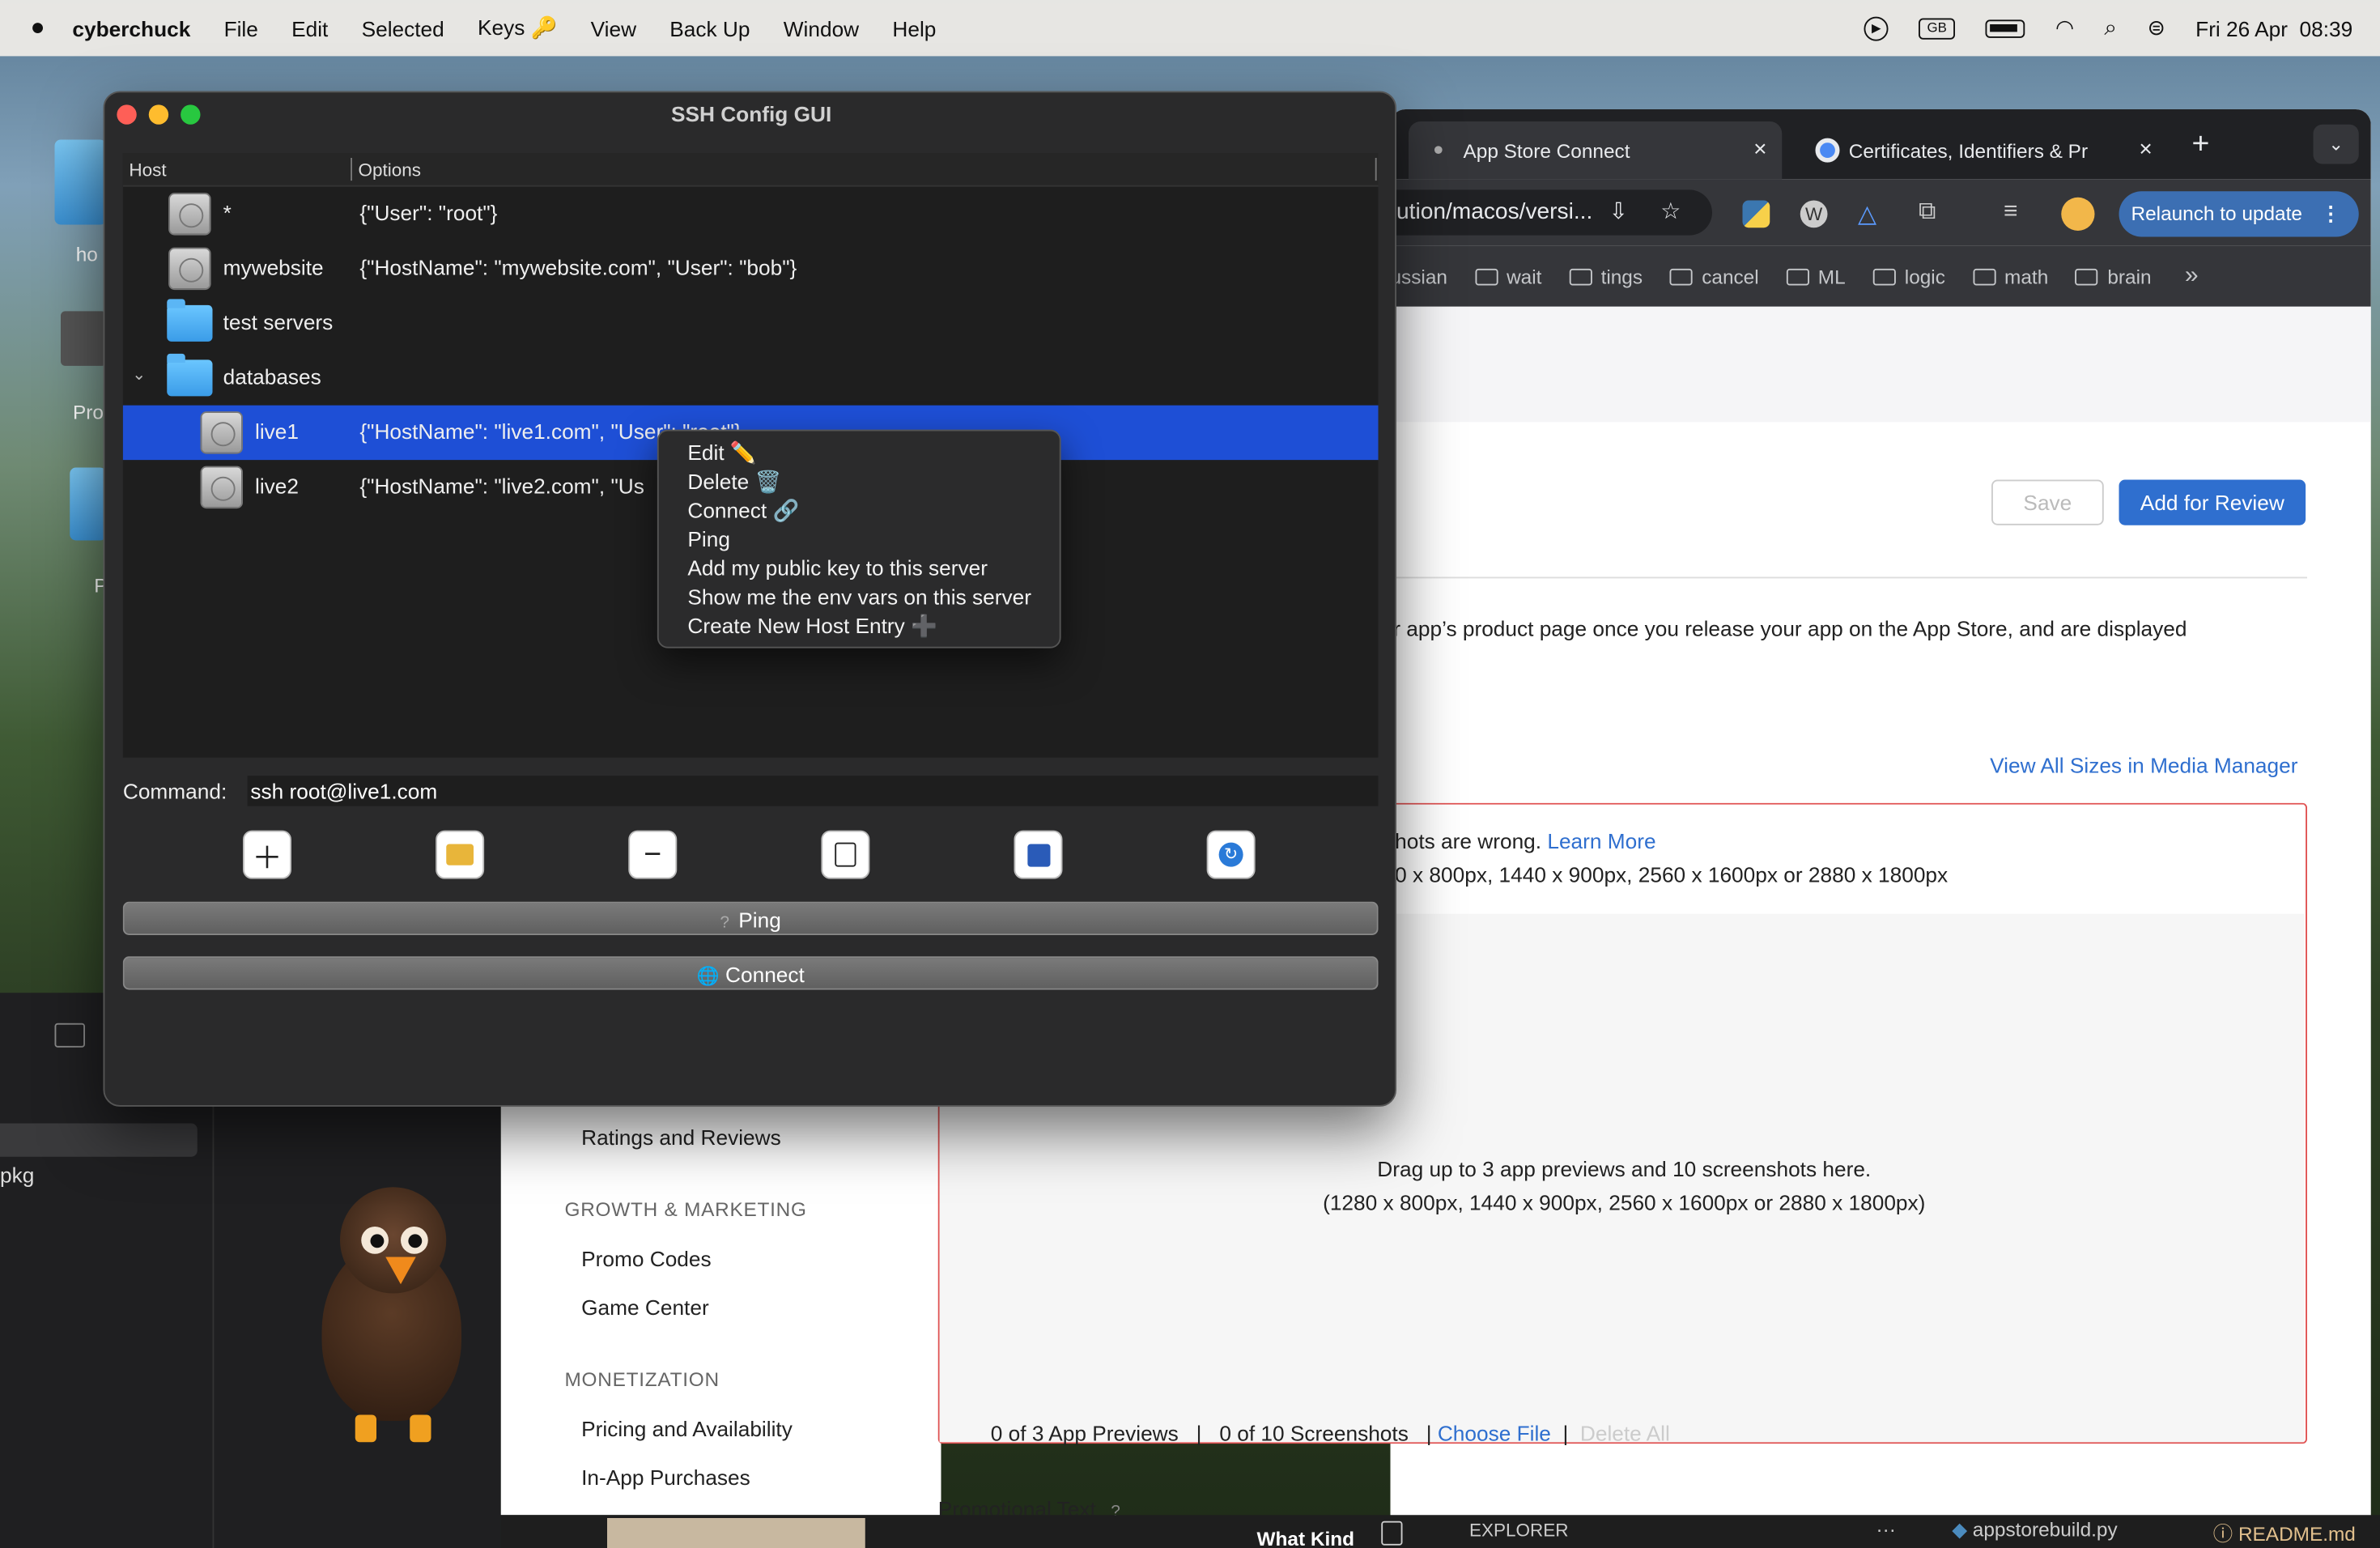  What do you see at coordinates (1980, 150) in the screenshot?
I see `tab-certificates: Certificates, Identifiers & Pr ×` at bounding box center [1980, 150].